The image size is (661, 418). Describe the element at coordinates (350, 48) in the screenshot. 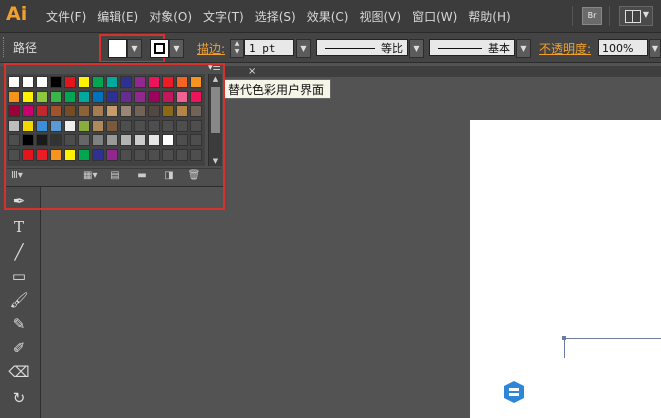

I see `profile-line-preview` at that location.